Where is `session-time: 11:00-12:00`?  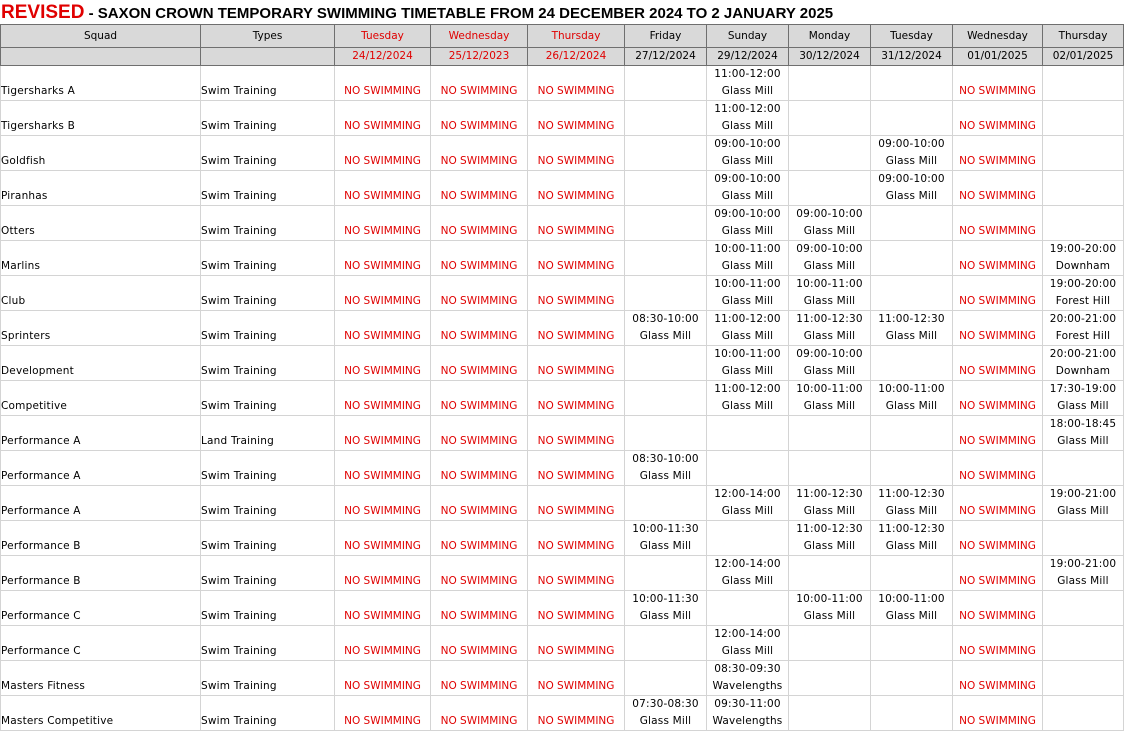
session-time: 11:00-12:00 is located at coordinates (747, 109).